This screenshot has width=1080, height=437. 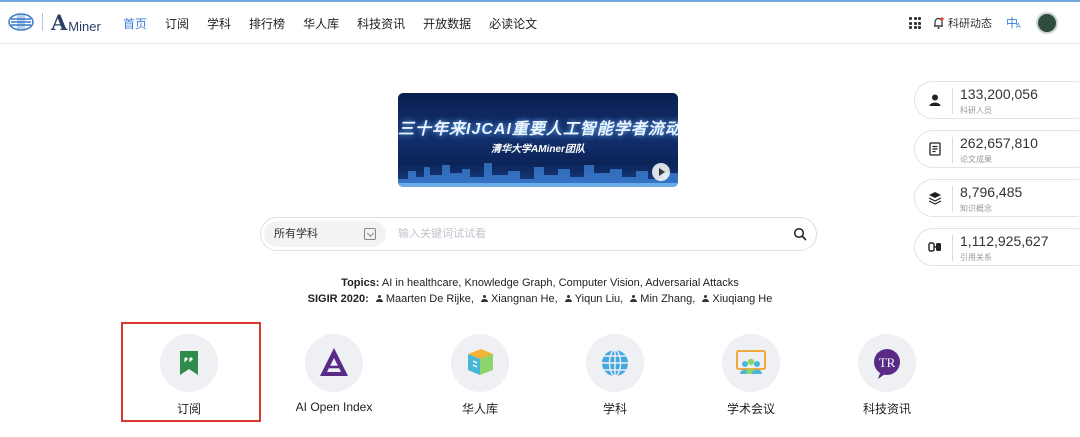 I want to click on apps-grid-icon, so click(x=915, y=23).